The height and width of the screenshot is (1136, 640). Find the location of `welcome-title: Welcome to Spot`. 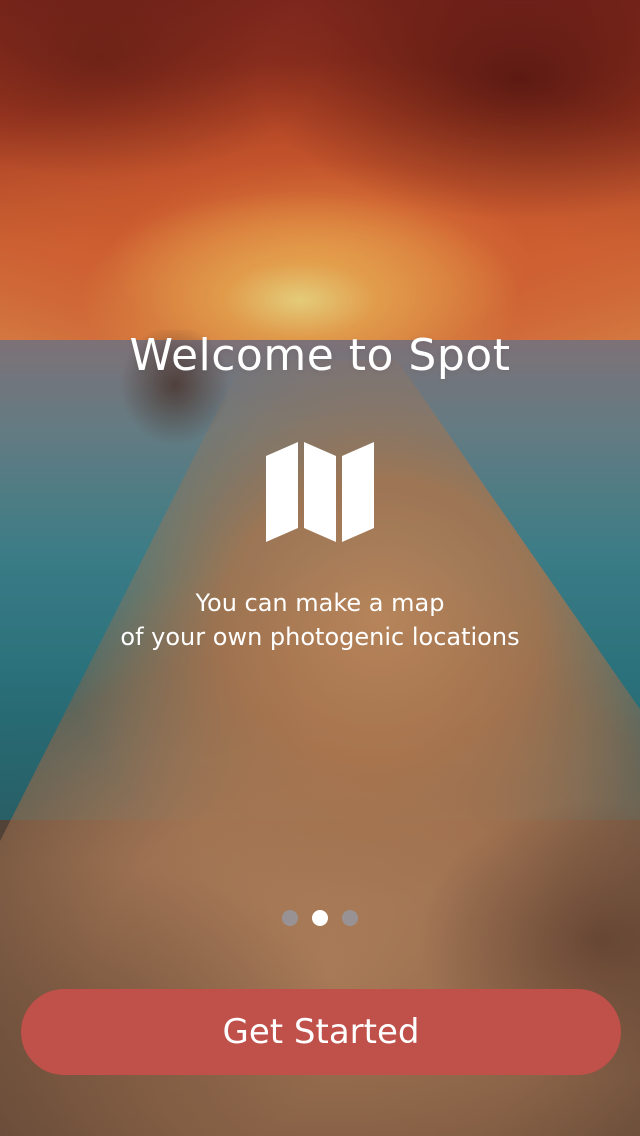

welcome-title: Welcome to Spot is located at coordinates (320, 355).